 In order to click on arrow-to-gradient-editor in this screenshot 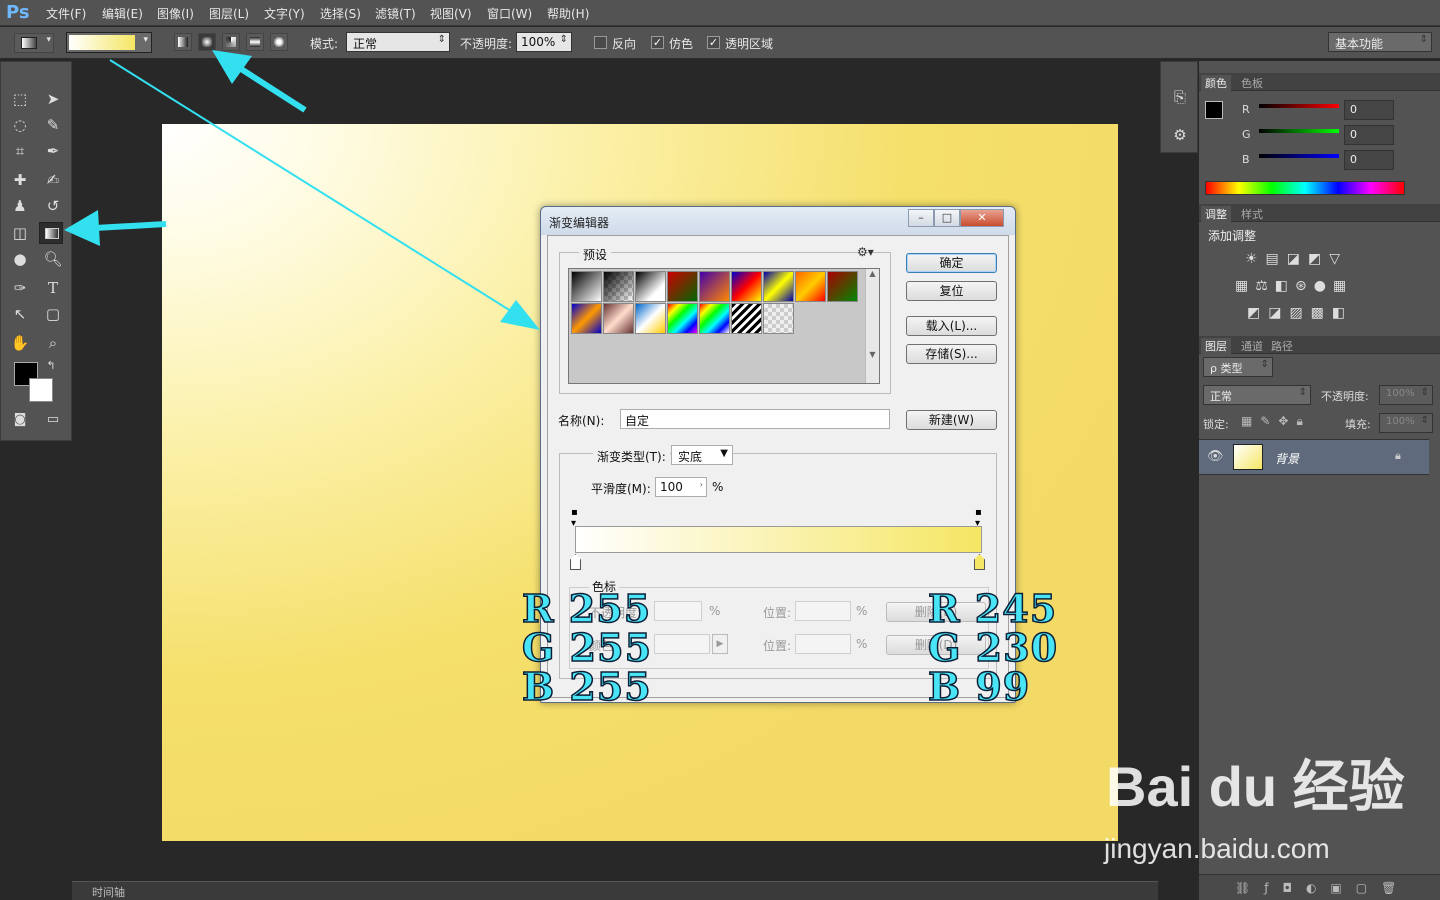, I will do `click(316, 189)`.